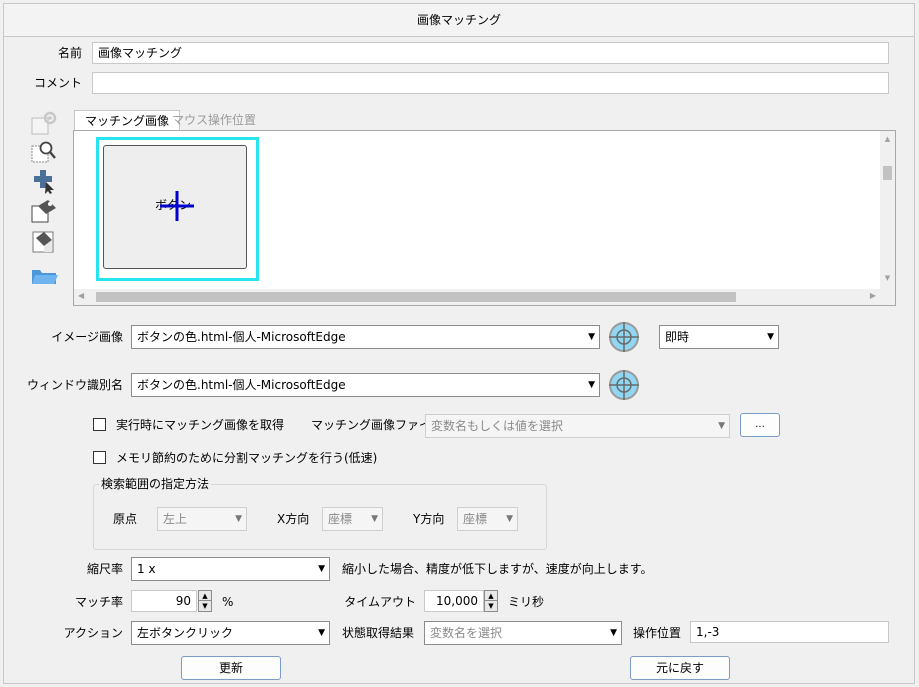 The height and width of the screenshot is (687, 919). I want to click on image-label: イメージ画像, so click(87, 337).